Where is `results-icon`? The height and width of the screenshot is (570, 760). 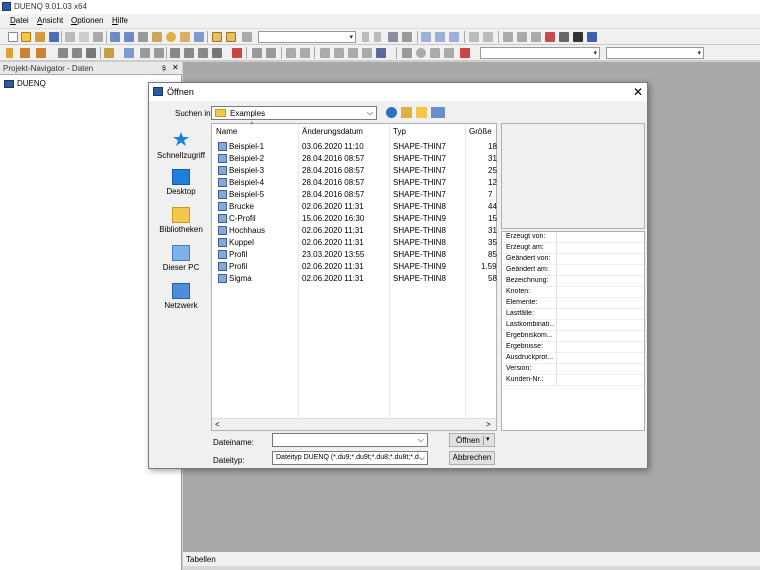 results-icon is located at coordinates (185, 37).